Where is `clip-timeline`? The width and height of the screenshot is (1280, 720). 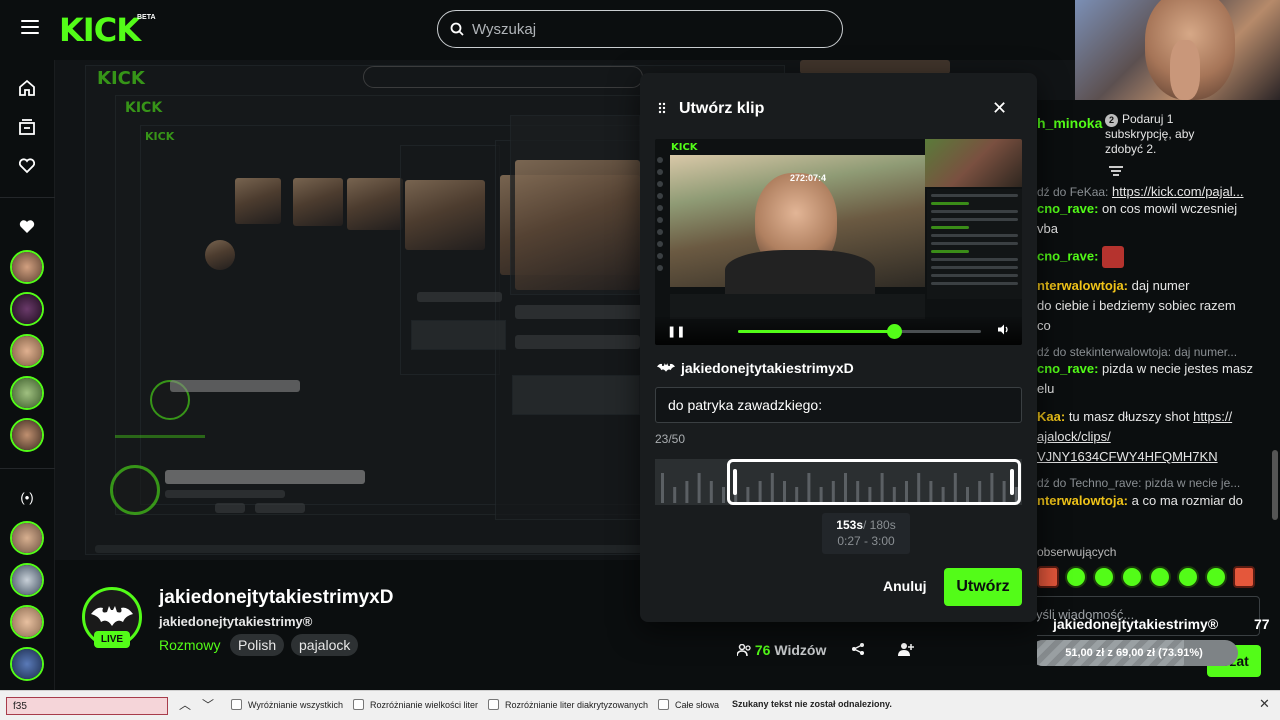 clip-timeline is located at coordinates (838, 482).